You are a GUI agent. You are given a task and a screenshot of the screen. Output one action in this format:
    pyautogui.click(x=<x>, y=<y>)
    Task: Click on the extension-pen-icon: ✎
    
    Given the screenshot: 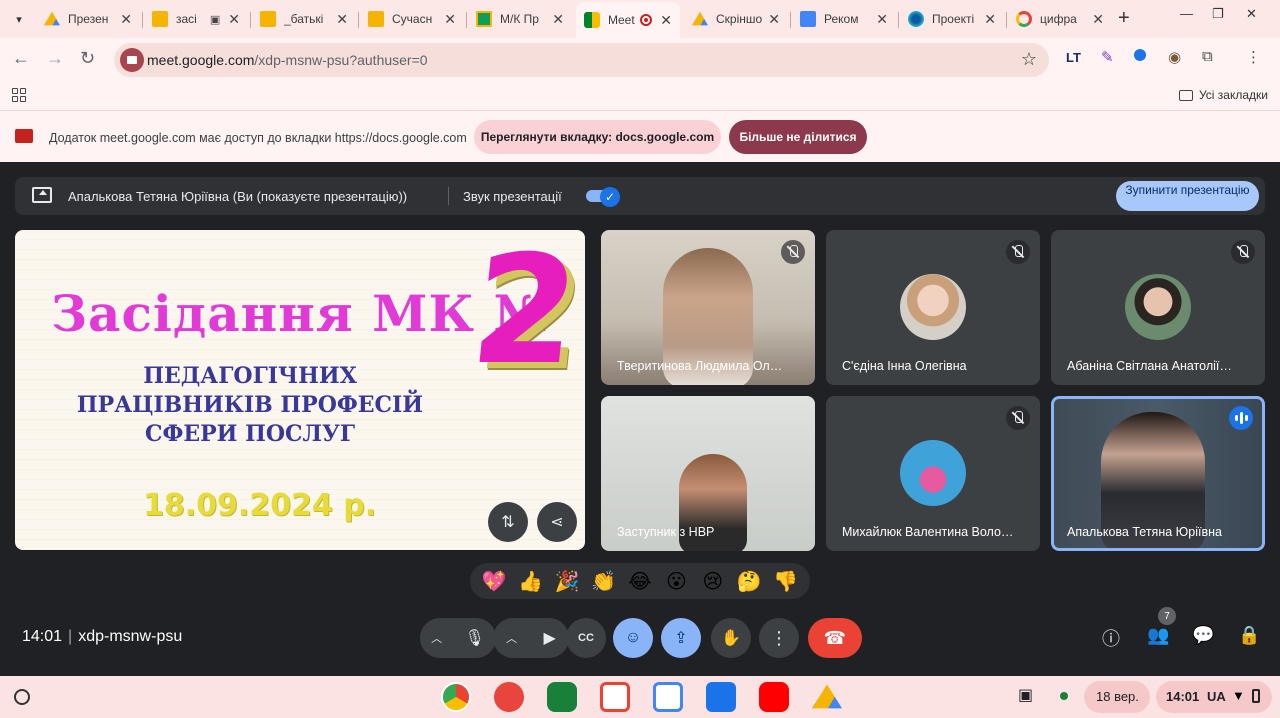 What is the action you would take?
    pyautogui.click(x=1107, y=57)
    